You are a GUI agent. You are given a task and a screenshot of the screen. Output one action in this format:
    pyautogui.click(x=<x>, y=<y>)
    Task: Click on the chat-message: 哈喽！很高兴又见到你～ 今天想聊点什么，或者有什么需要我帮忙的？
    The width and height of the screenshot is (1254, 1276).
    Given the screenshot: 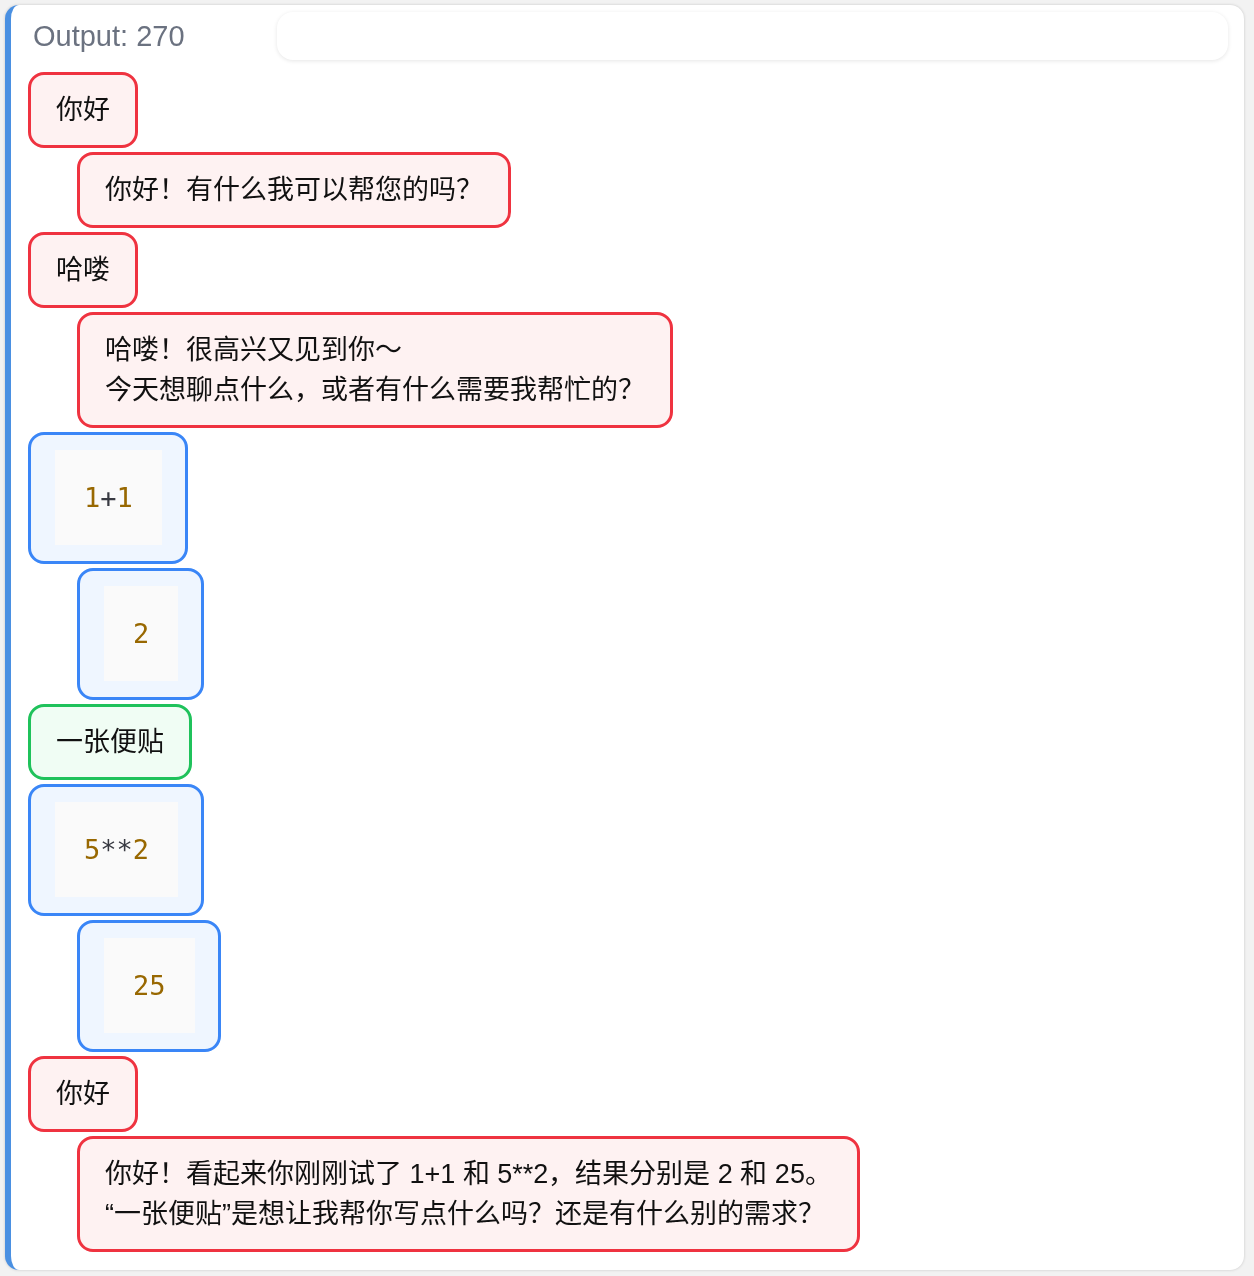 What is the action you would take?
    pyautogui.click(x=375, y=370)
    